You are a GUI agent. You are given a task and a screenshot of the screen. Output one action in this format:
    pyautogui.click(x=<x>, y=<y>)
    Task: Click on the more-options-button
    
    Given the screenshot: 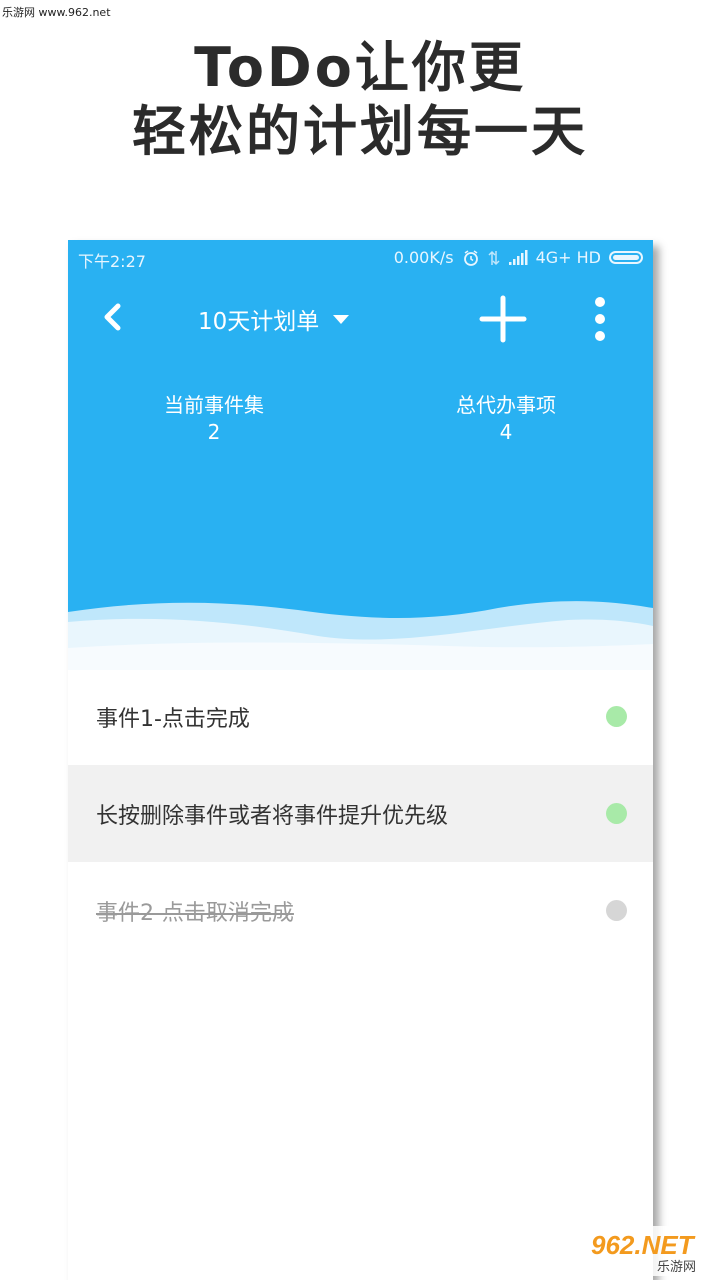 What is the action you would take?
    pyautogui.click(x=600, y=319)
    